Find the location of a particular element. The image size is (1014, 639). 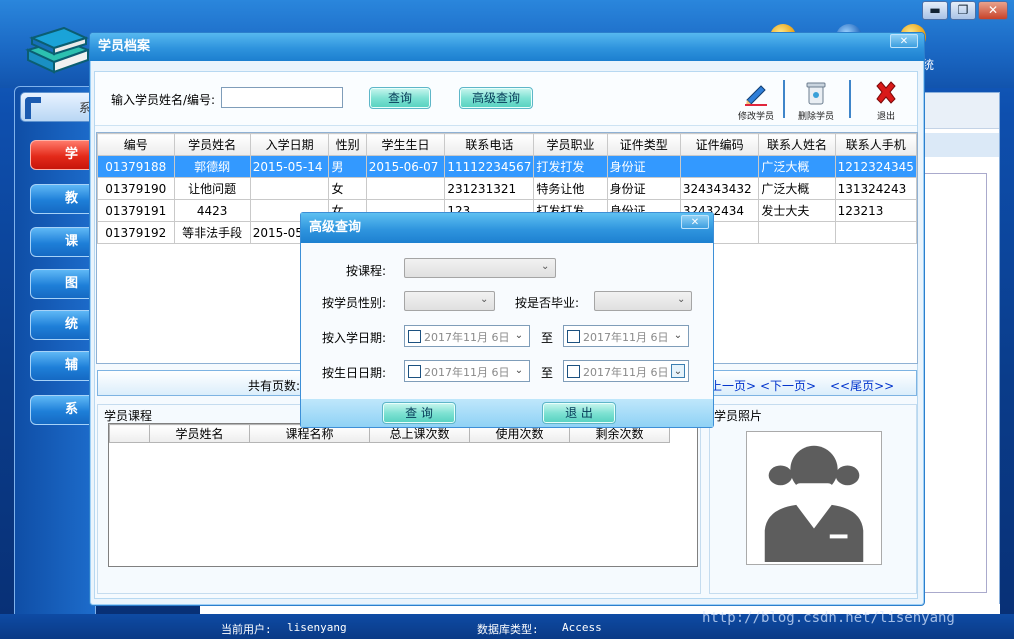

last-page-link: <<尾页>> is located at coordinates (862, 385).